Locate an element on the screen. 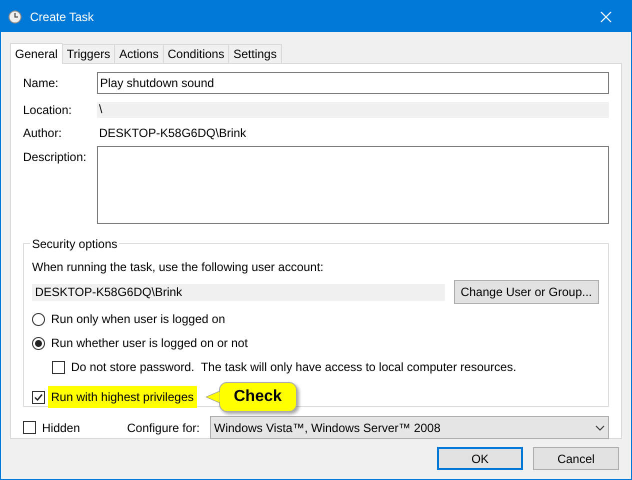  name-field: Play shutdown sound is located at coordinates (353, 83).